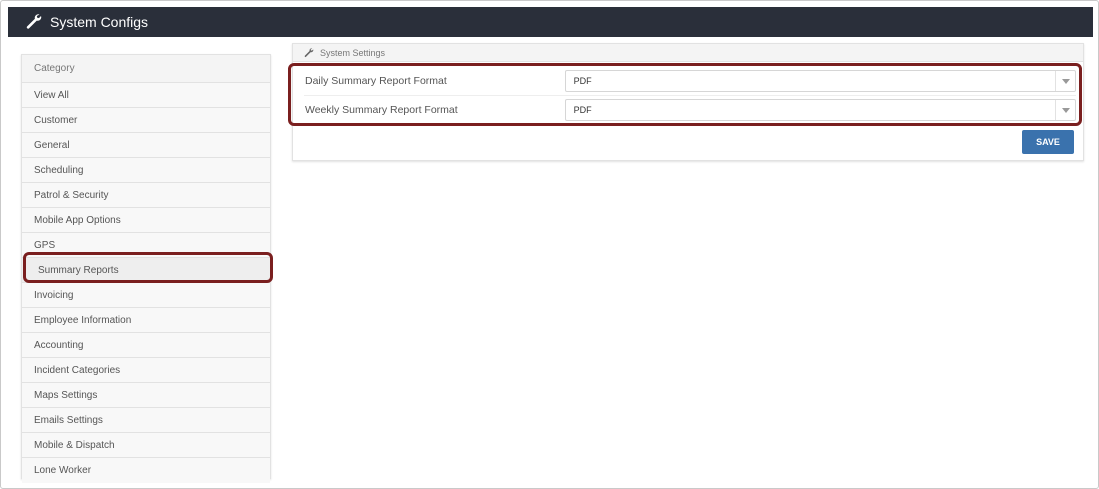 The image size is (1099, 489). I want to click on daily-format-select: PDF, so click(820, 81).